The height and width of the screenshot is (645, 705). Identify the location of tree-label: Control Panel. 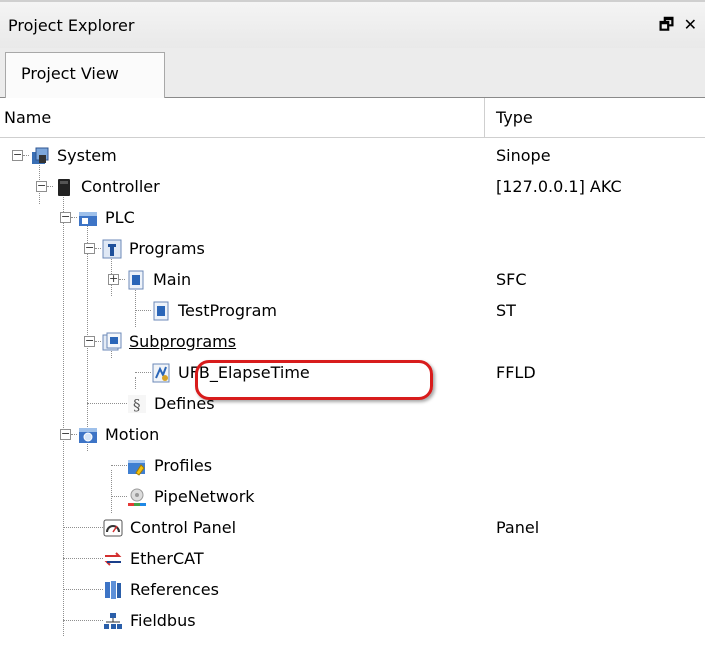
(183, 527).